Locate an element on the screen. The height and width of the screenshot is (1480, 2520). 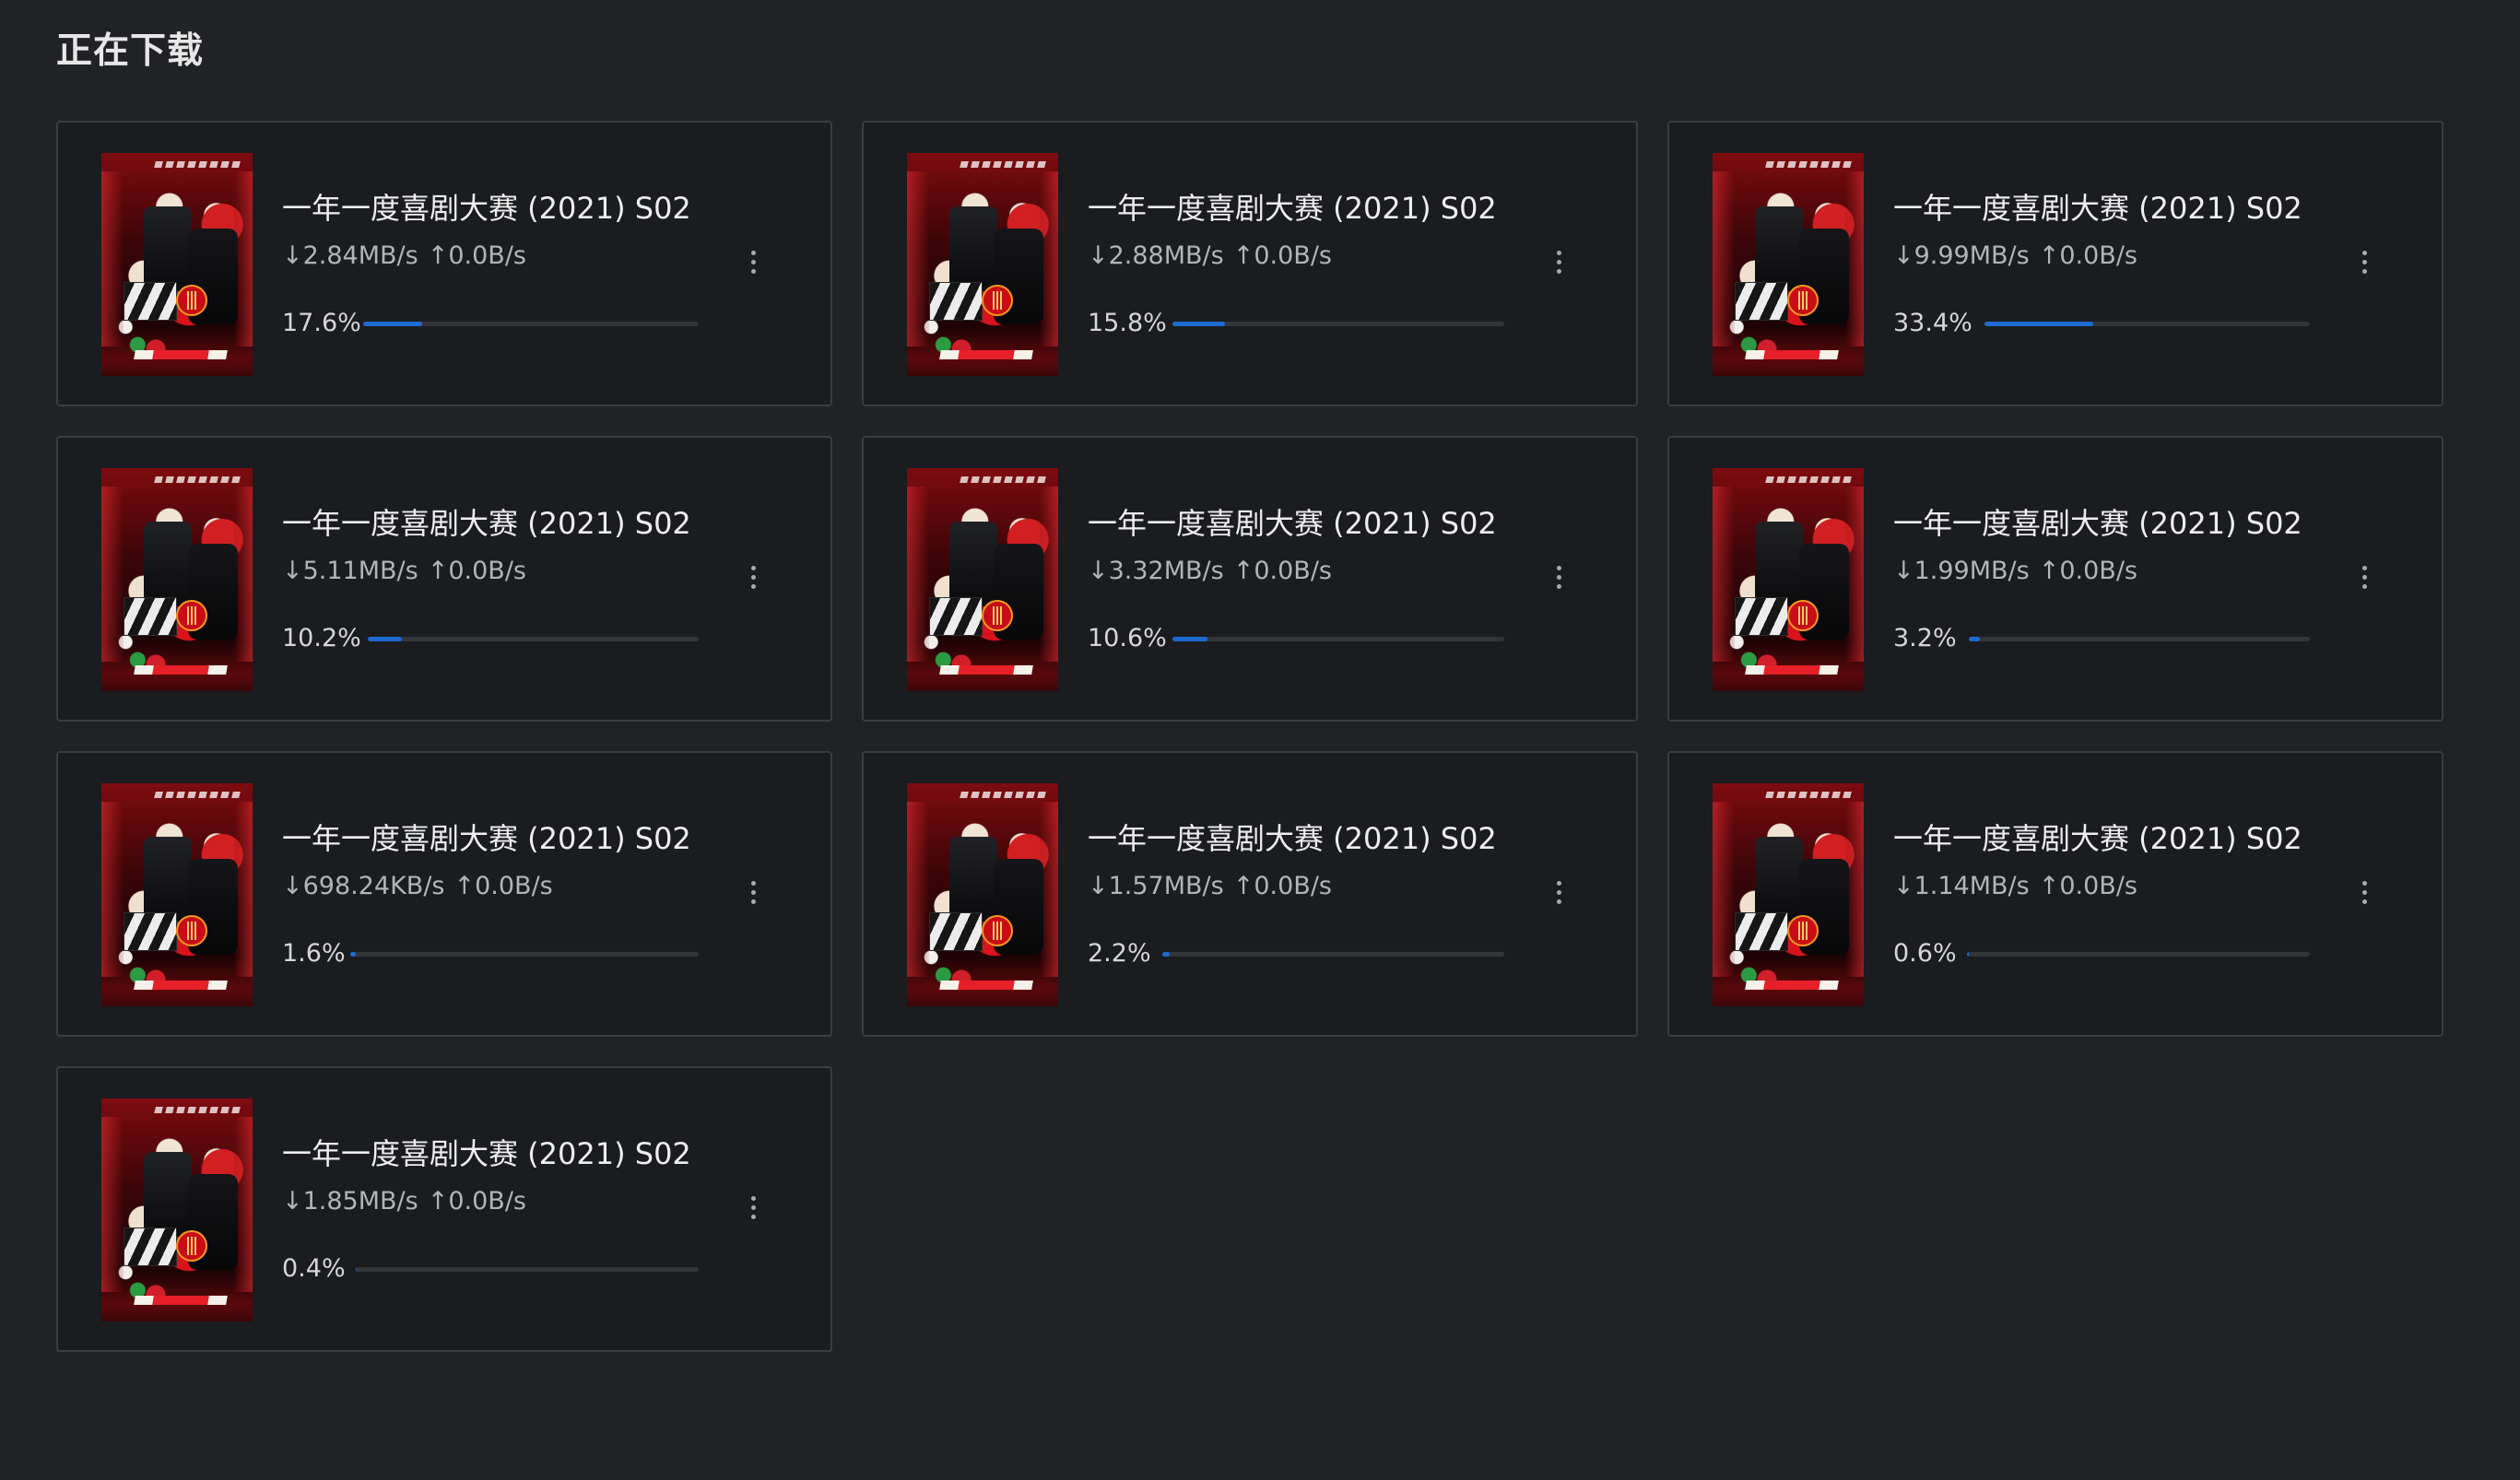
progress-percent: 10.2% is located at coordinates (321, 638).